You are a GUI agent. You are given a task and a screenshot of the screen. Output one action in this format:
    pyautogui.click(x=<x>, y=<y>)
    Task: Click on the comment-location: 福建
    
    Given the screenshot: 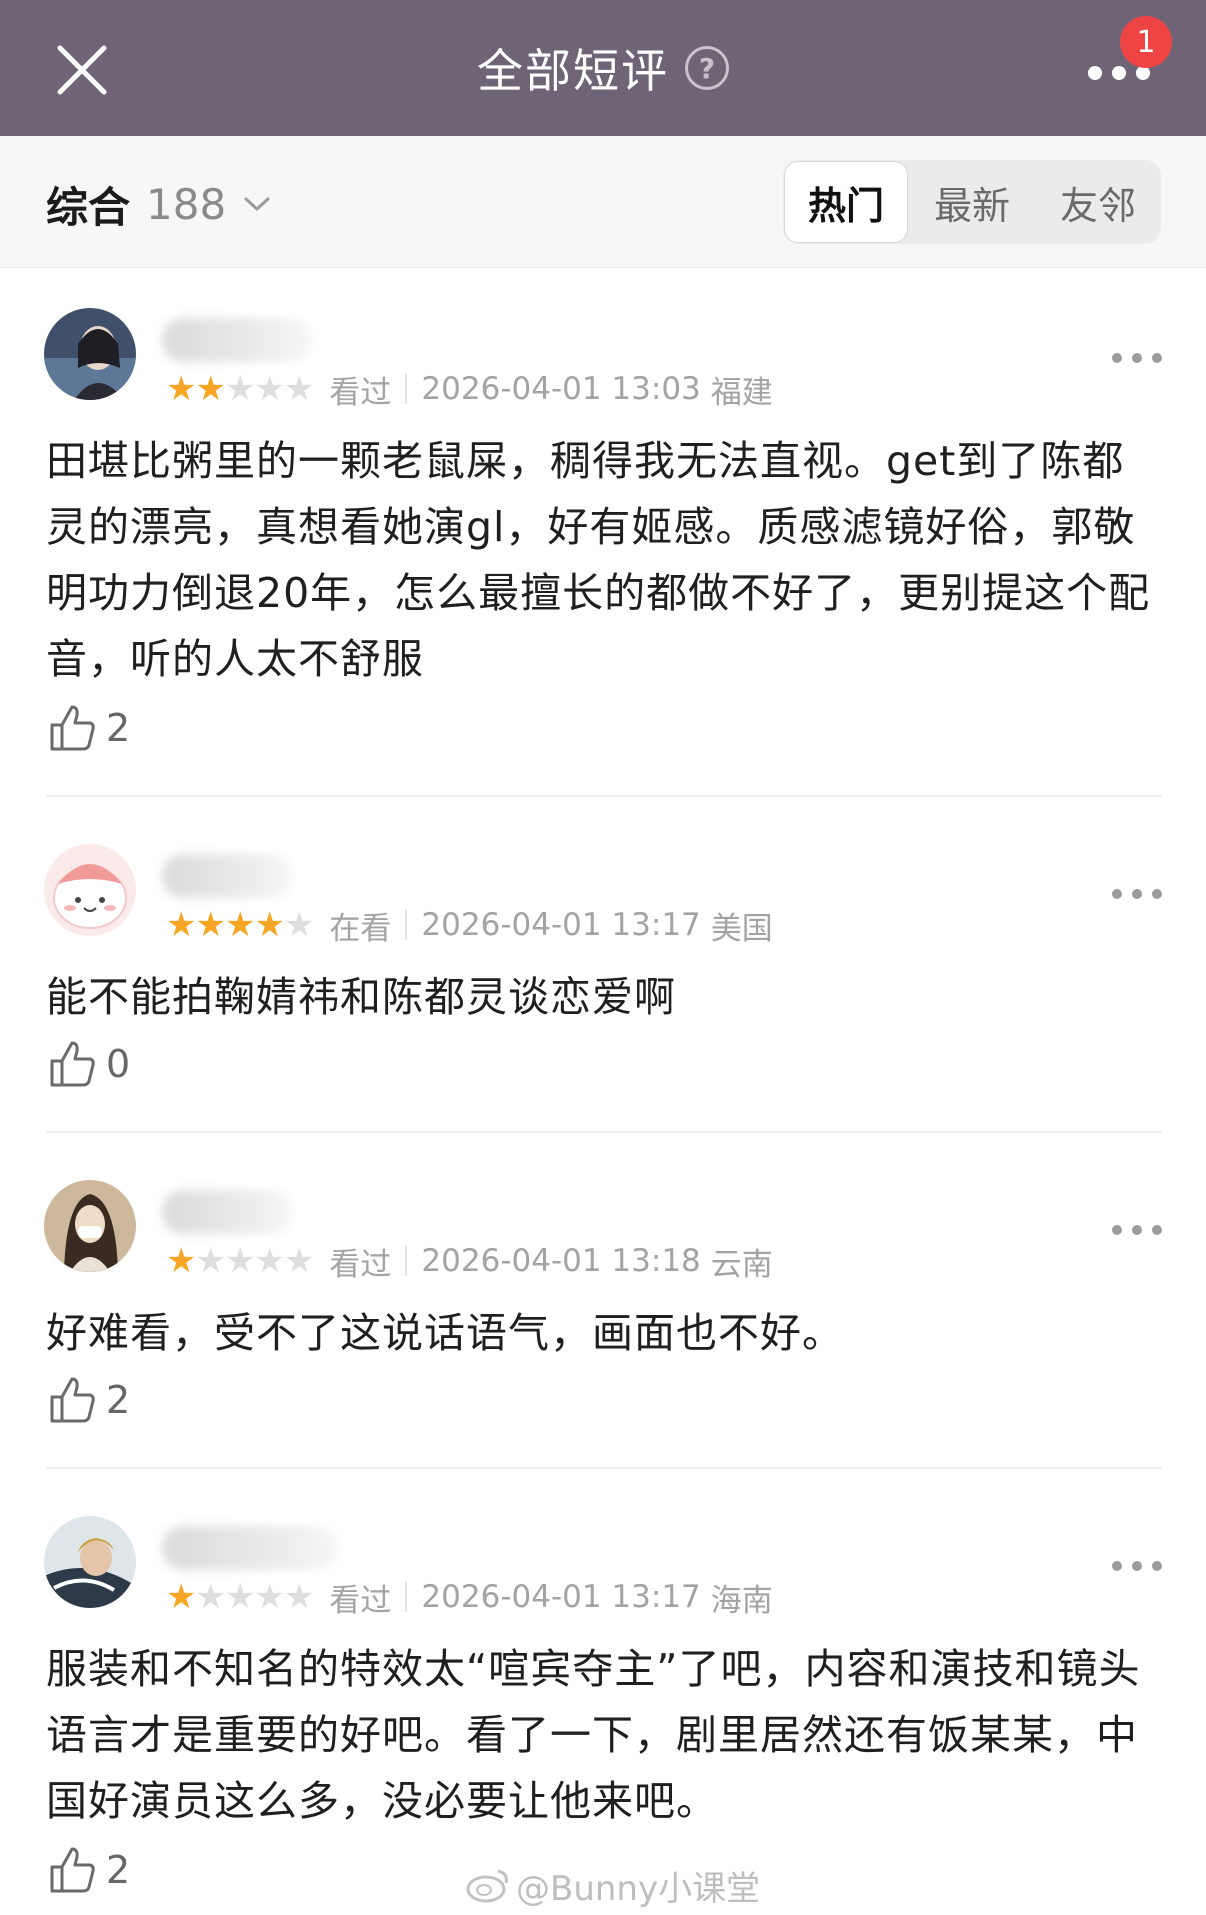 What is the action you would take?
    pyautogui.click(x=741, y=392)
    